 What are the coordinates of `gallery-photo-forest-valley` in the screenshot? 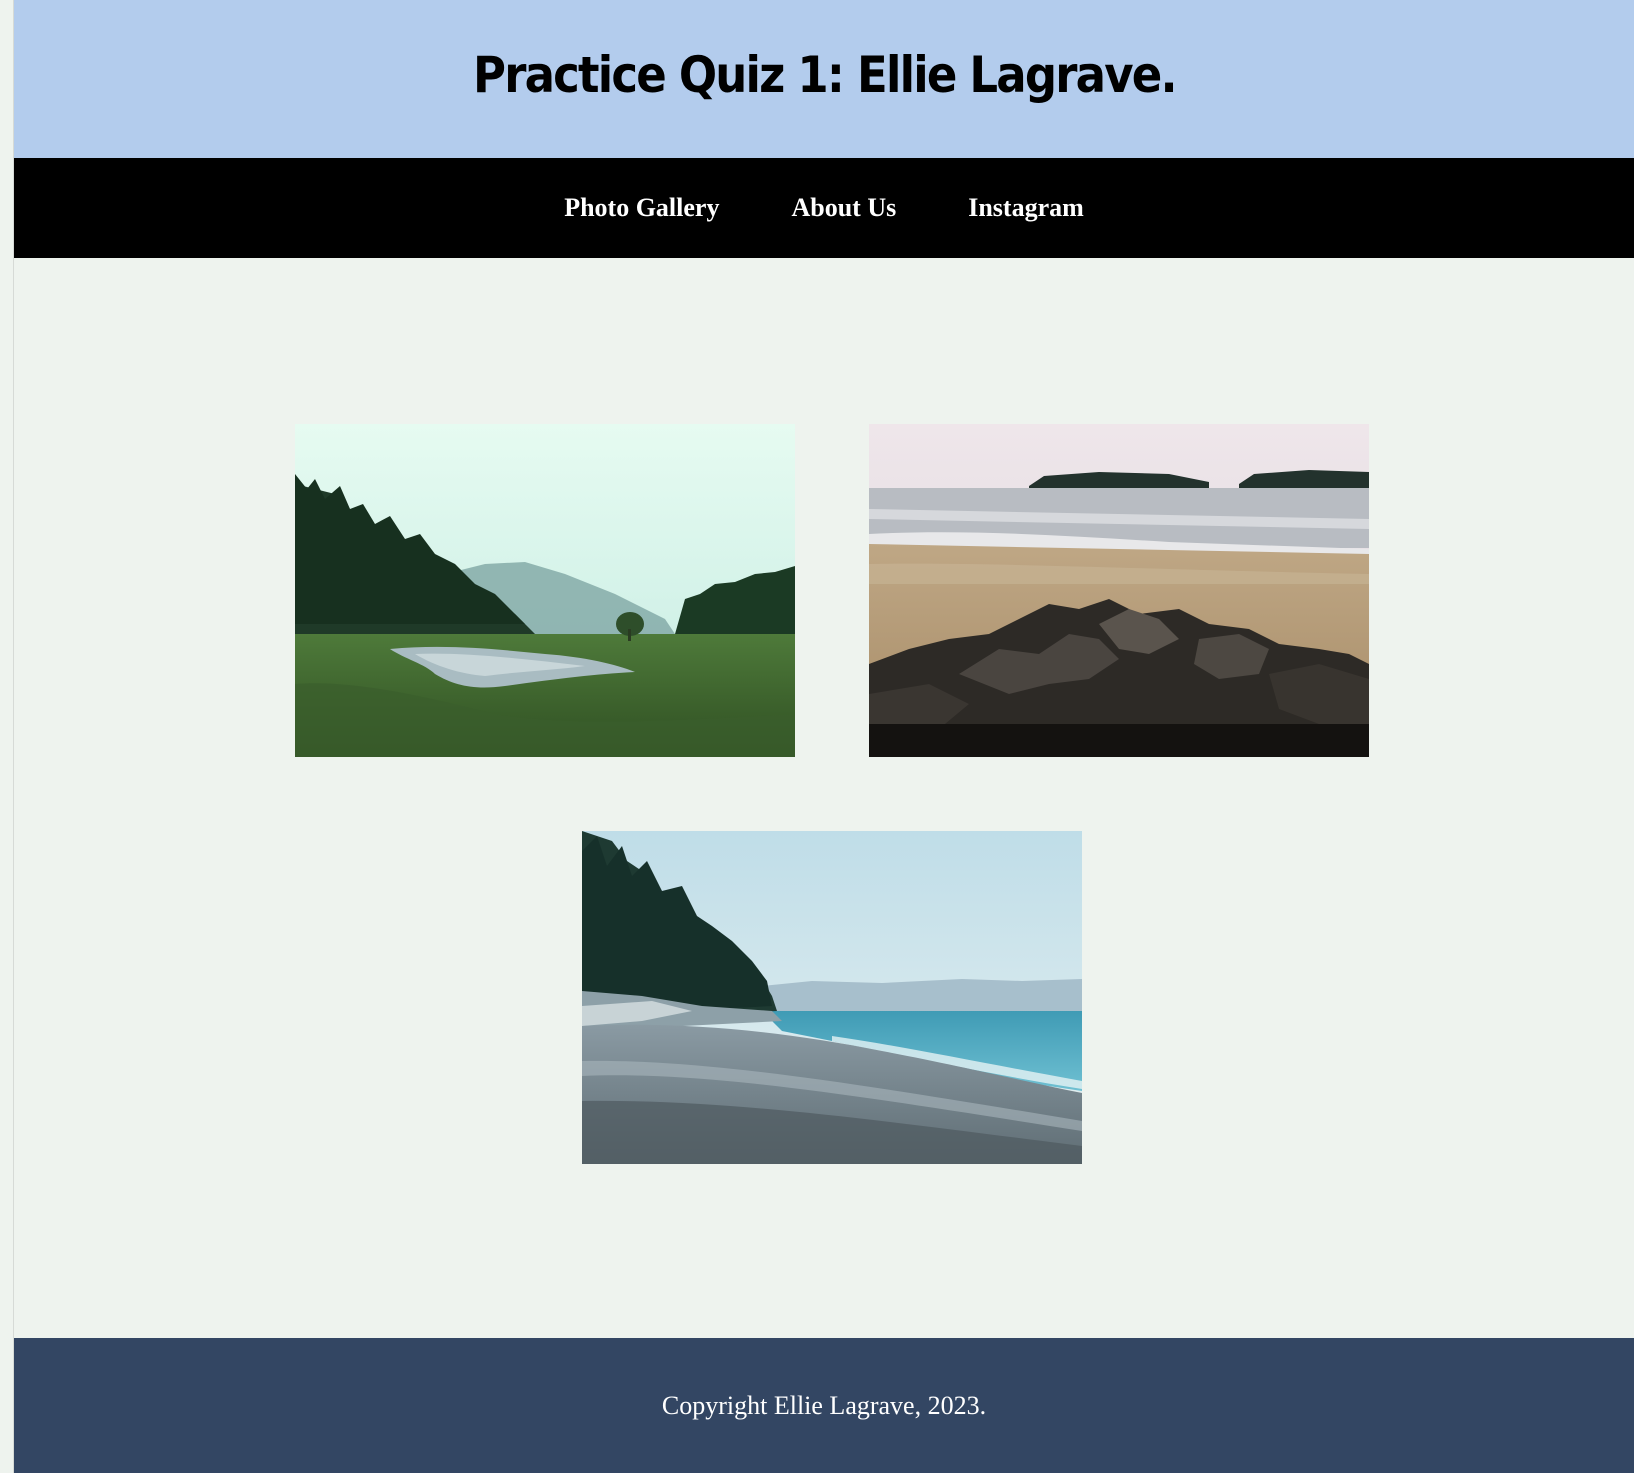 It's located at (545, 590).